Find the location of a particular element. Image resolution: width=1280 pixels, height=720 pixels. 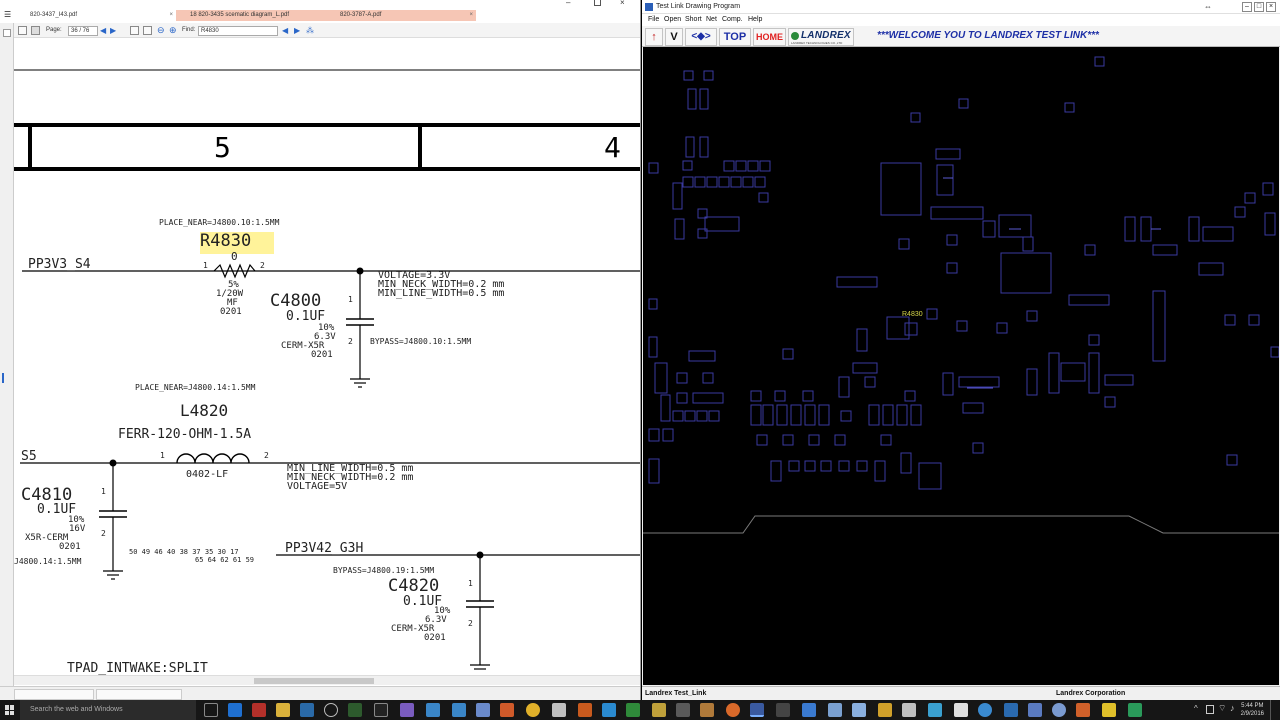

zoom-out-icon: ⊖ is located at coordinates (161, 30).